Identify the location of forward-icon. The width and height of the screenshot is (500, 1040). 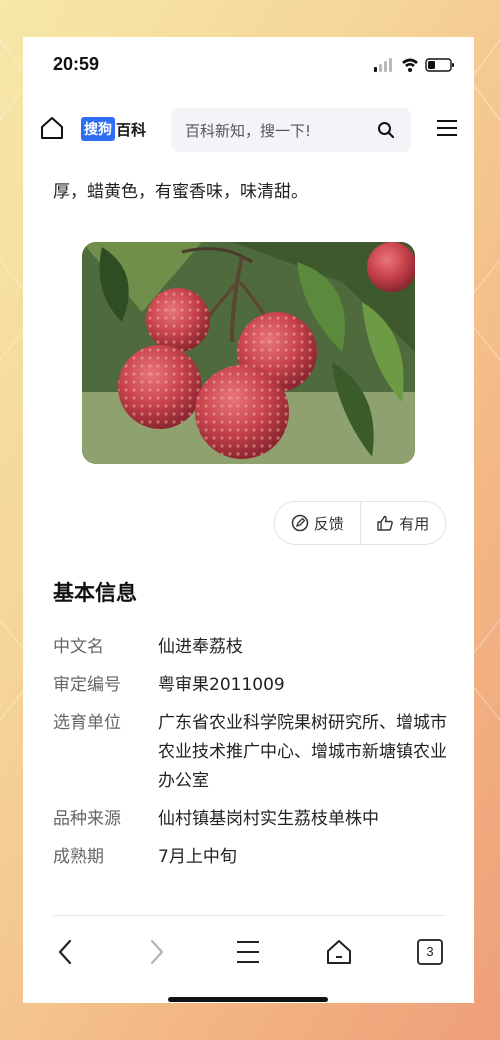
(156, 952).